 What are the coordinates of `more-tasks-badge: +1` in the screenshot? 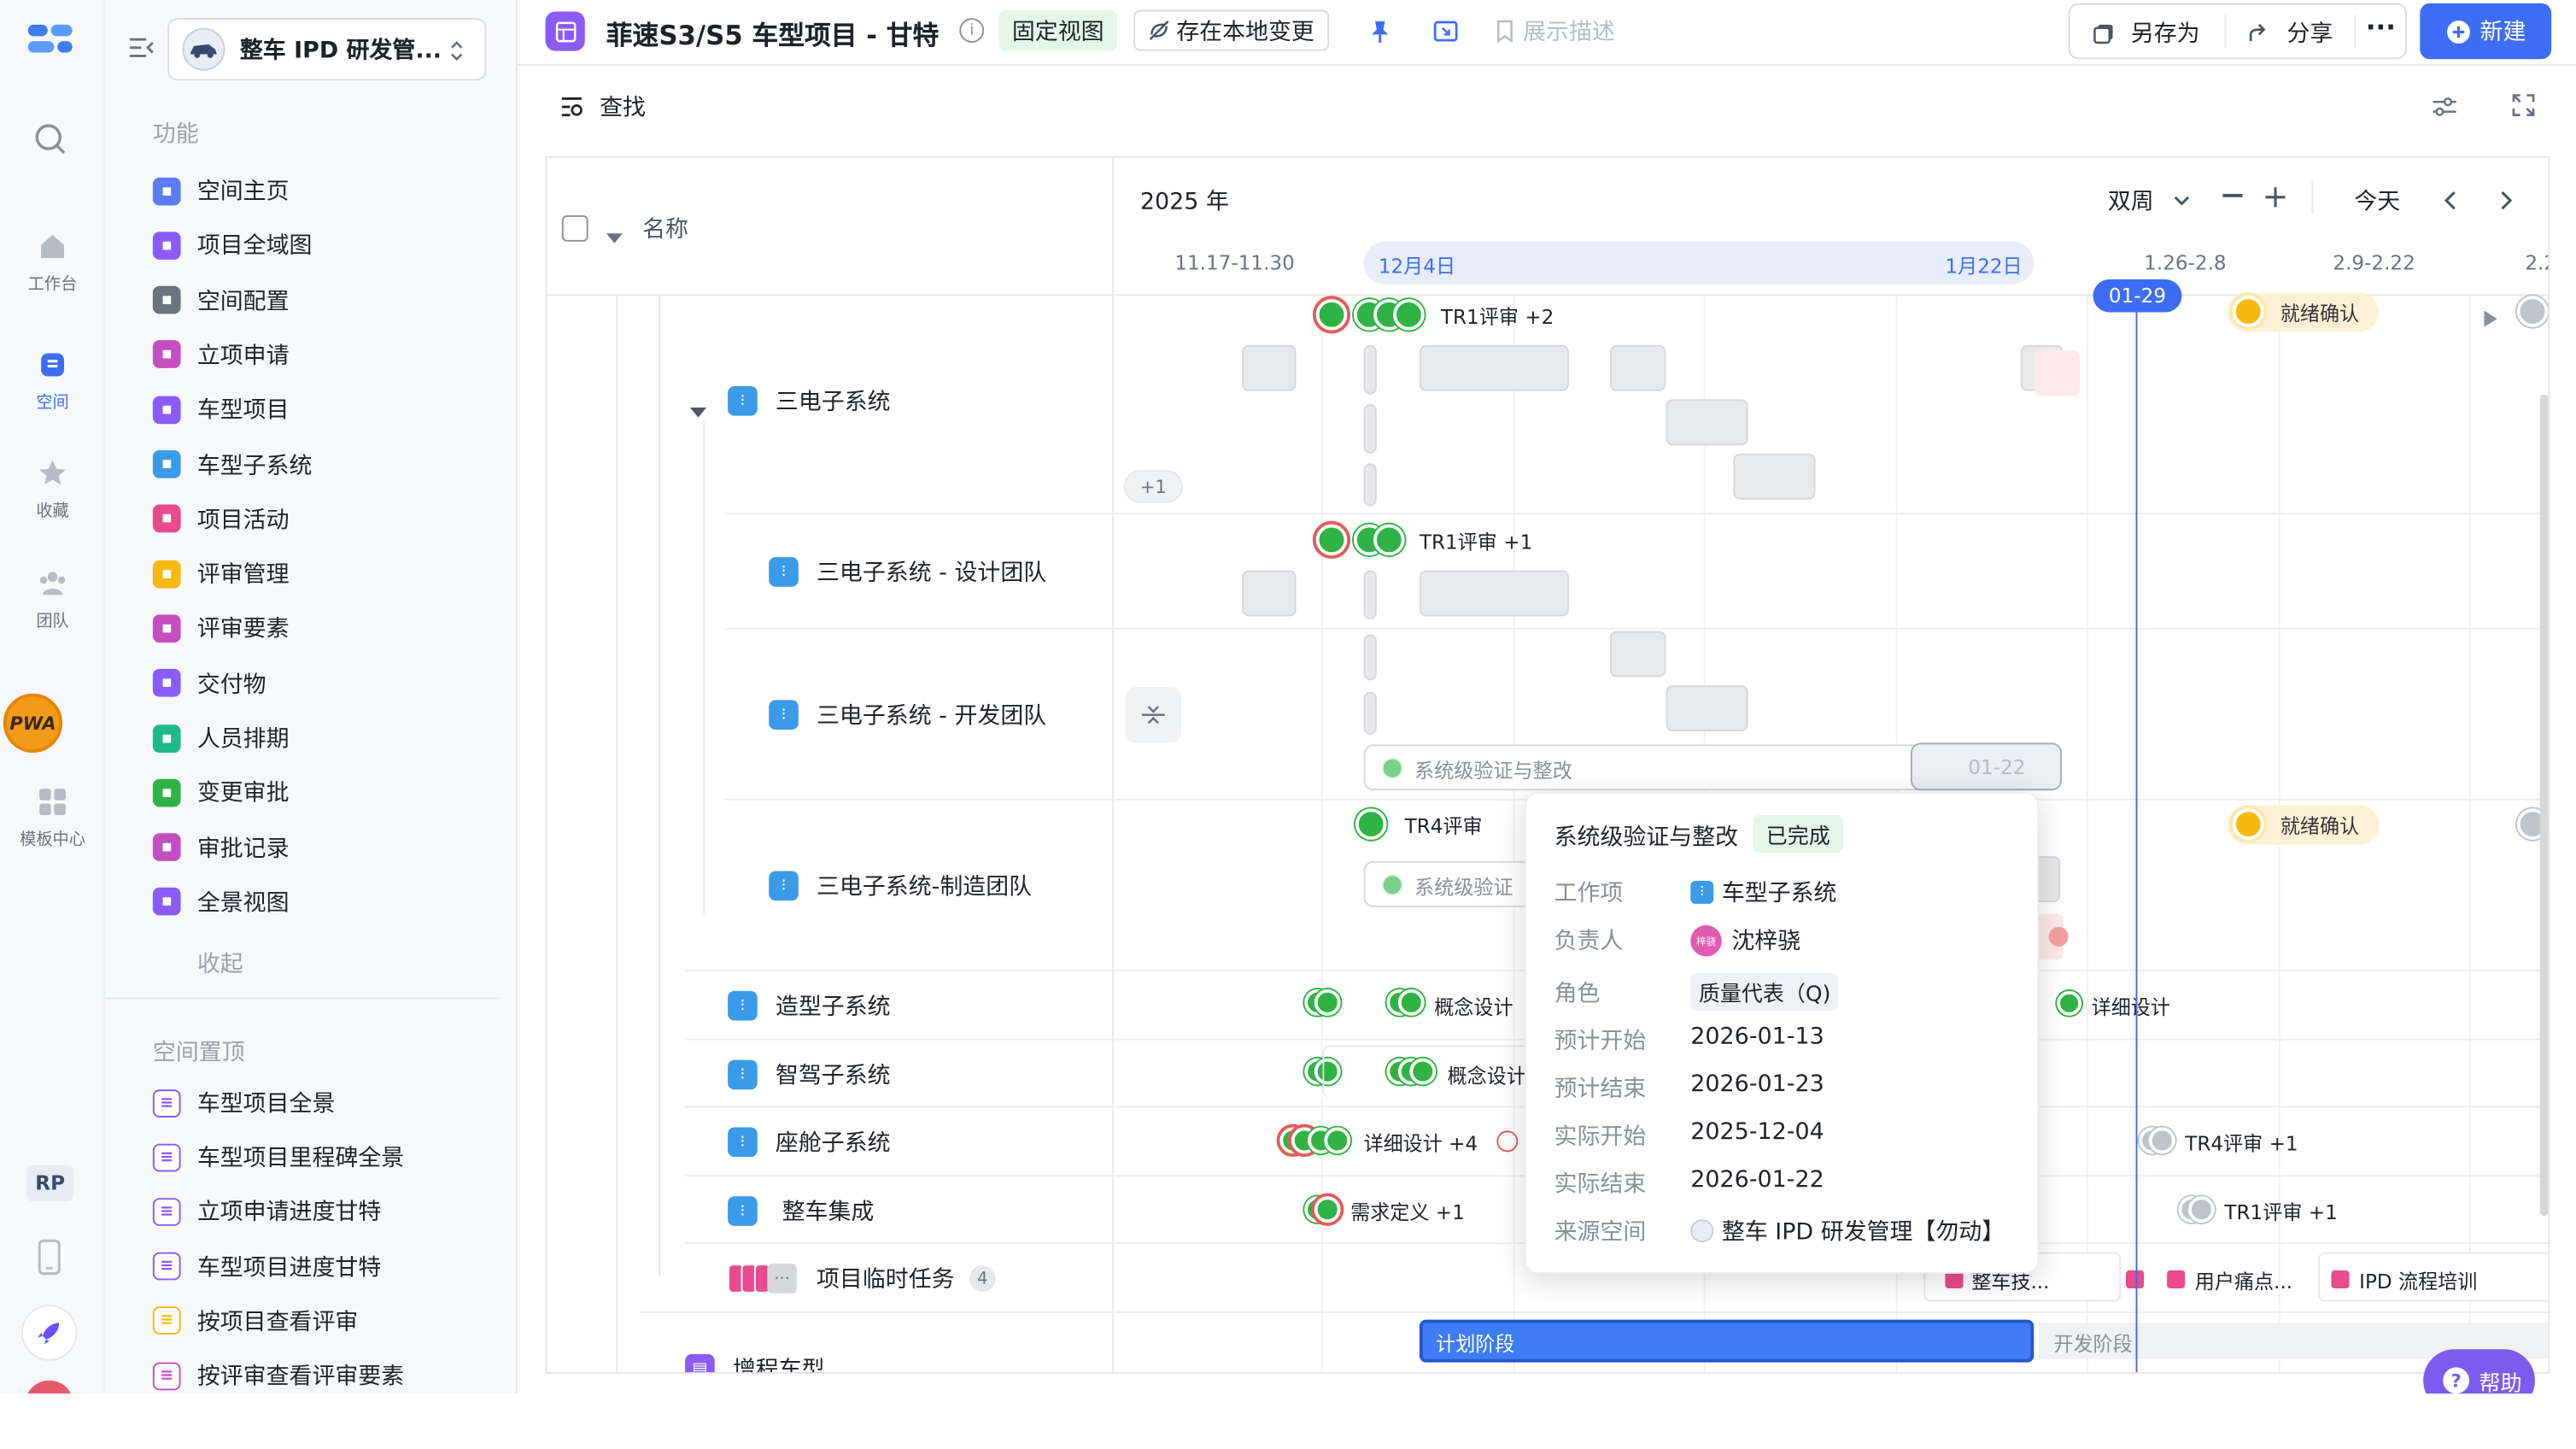 It's located at (1153, 486).